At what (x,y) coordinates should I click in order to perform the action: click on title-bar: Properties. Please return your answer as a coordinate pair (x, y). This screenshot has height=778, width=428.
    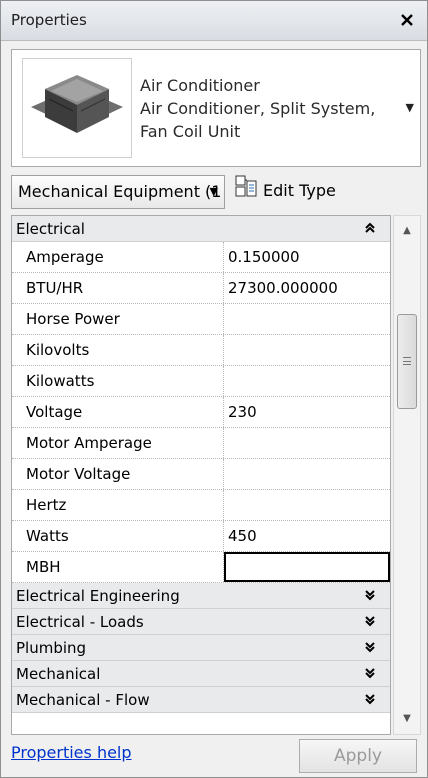
    Looking at the image, I should click on (214, 21).